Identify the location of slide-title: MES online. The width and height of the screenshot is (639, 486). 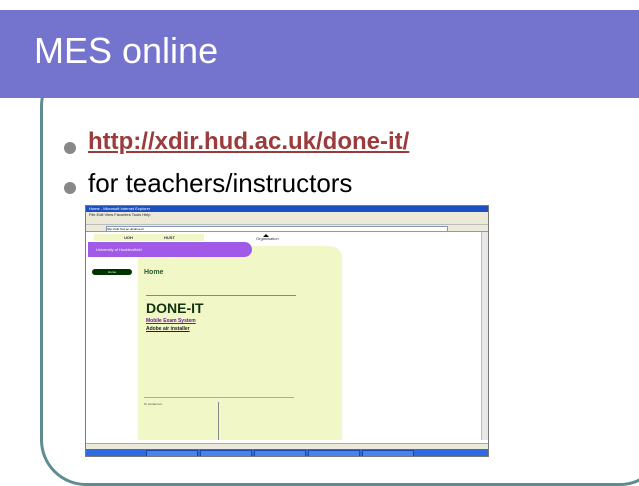
(126, 50).